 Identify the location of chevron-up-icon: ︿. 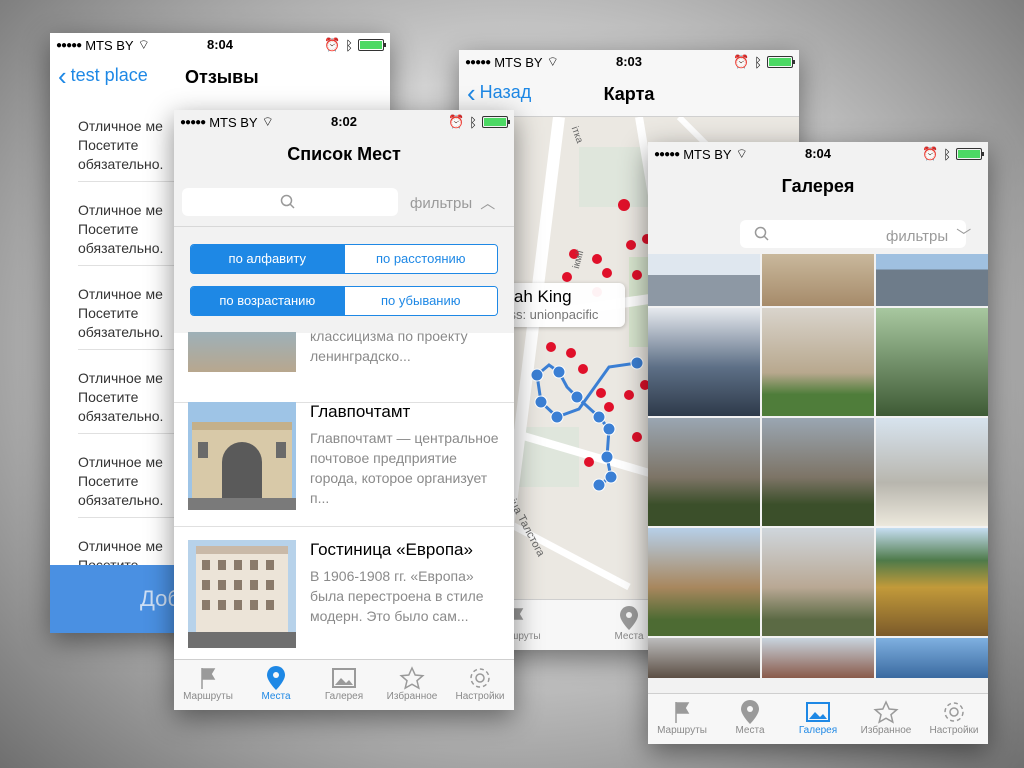
(488, 203).